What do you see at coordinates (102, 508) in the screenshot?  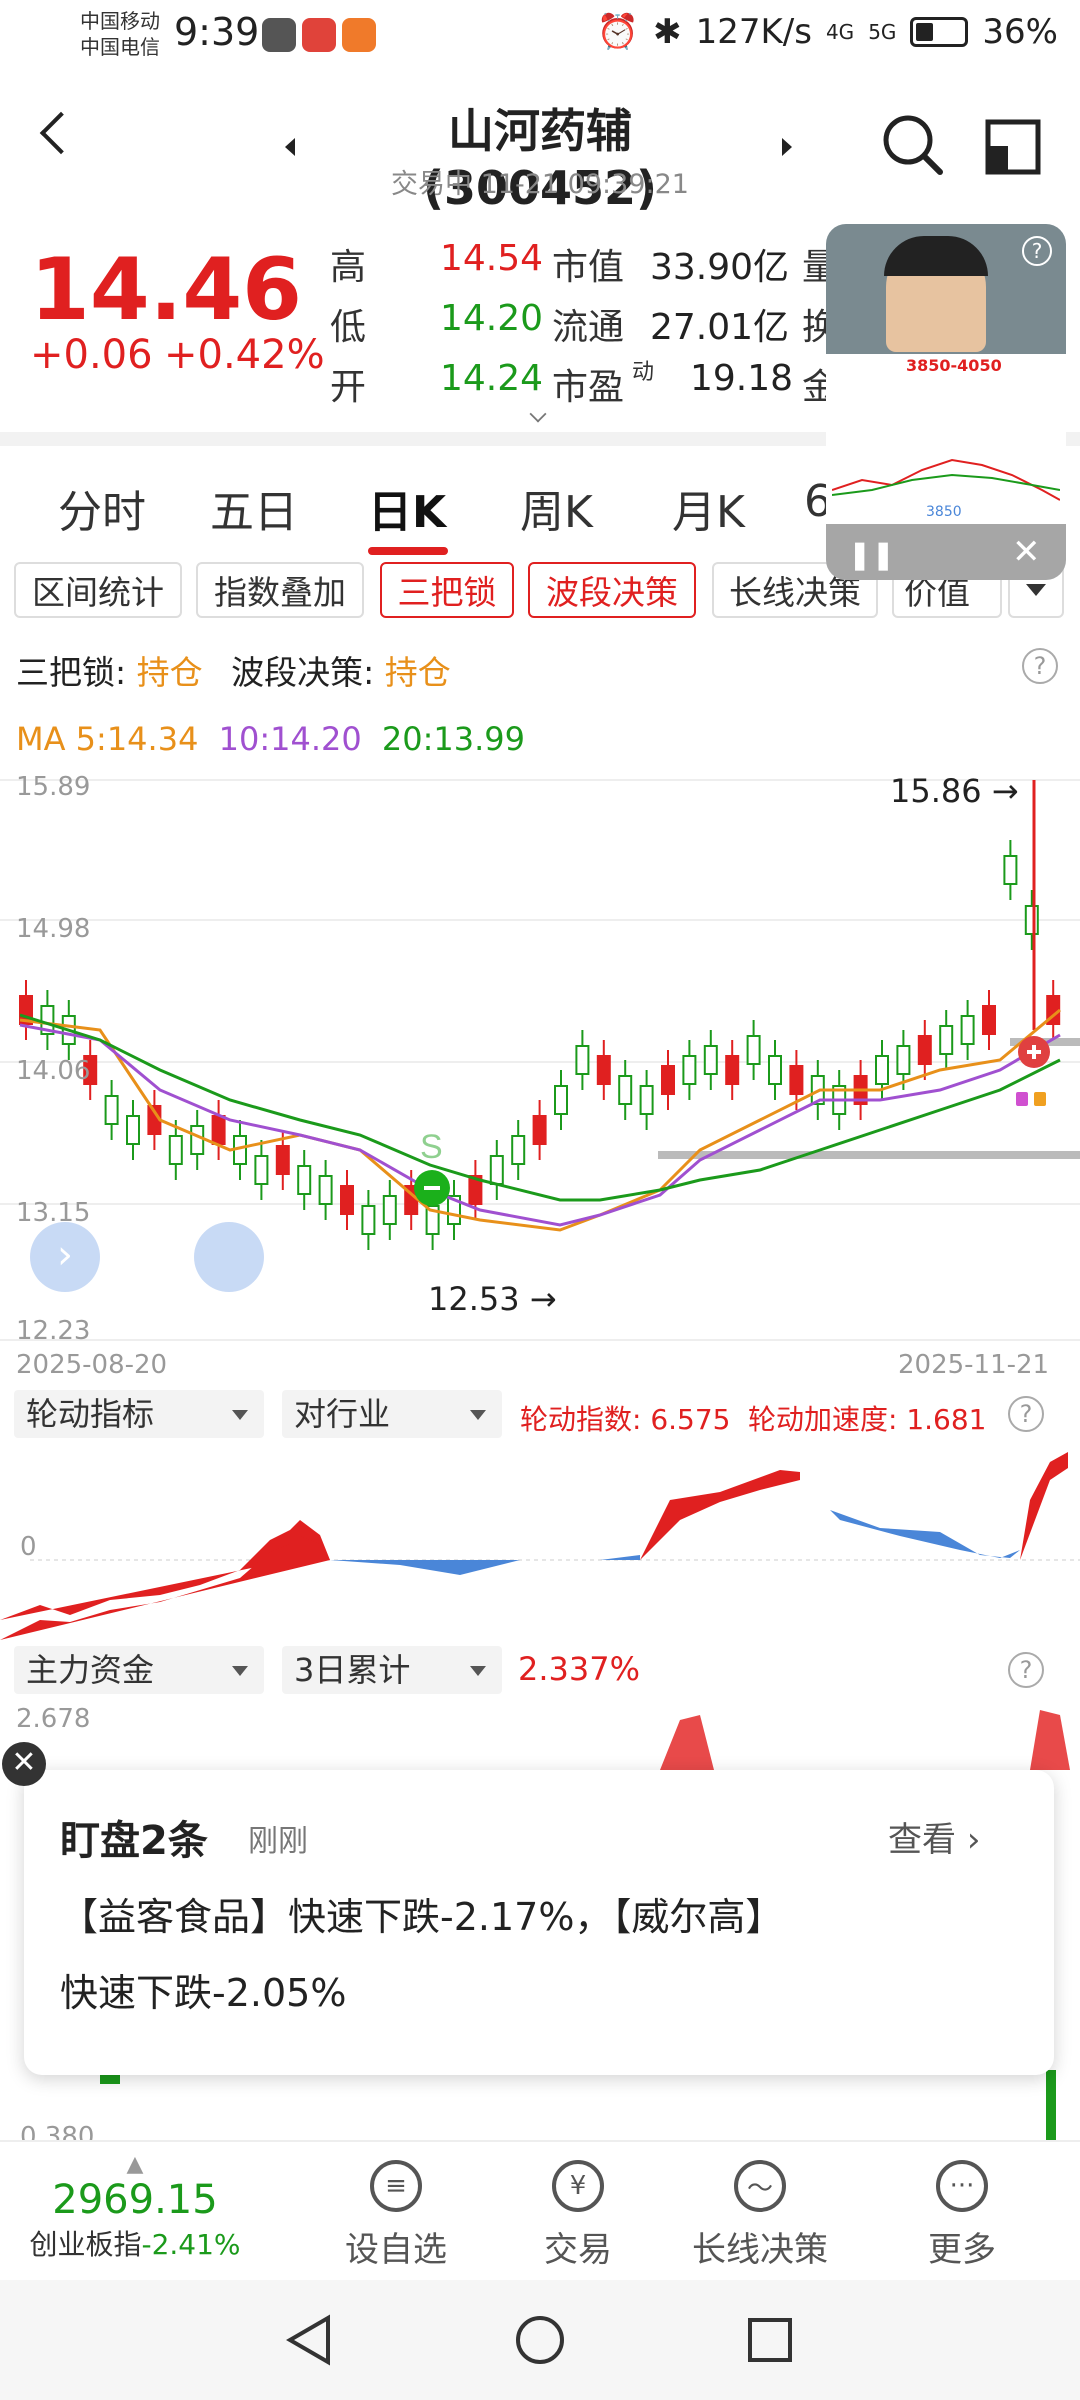 I see `tab-intraday: 分时` at bounding box center [102, 508].